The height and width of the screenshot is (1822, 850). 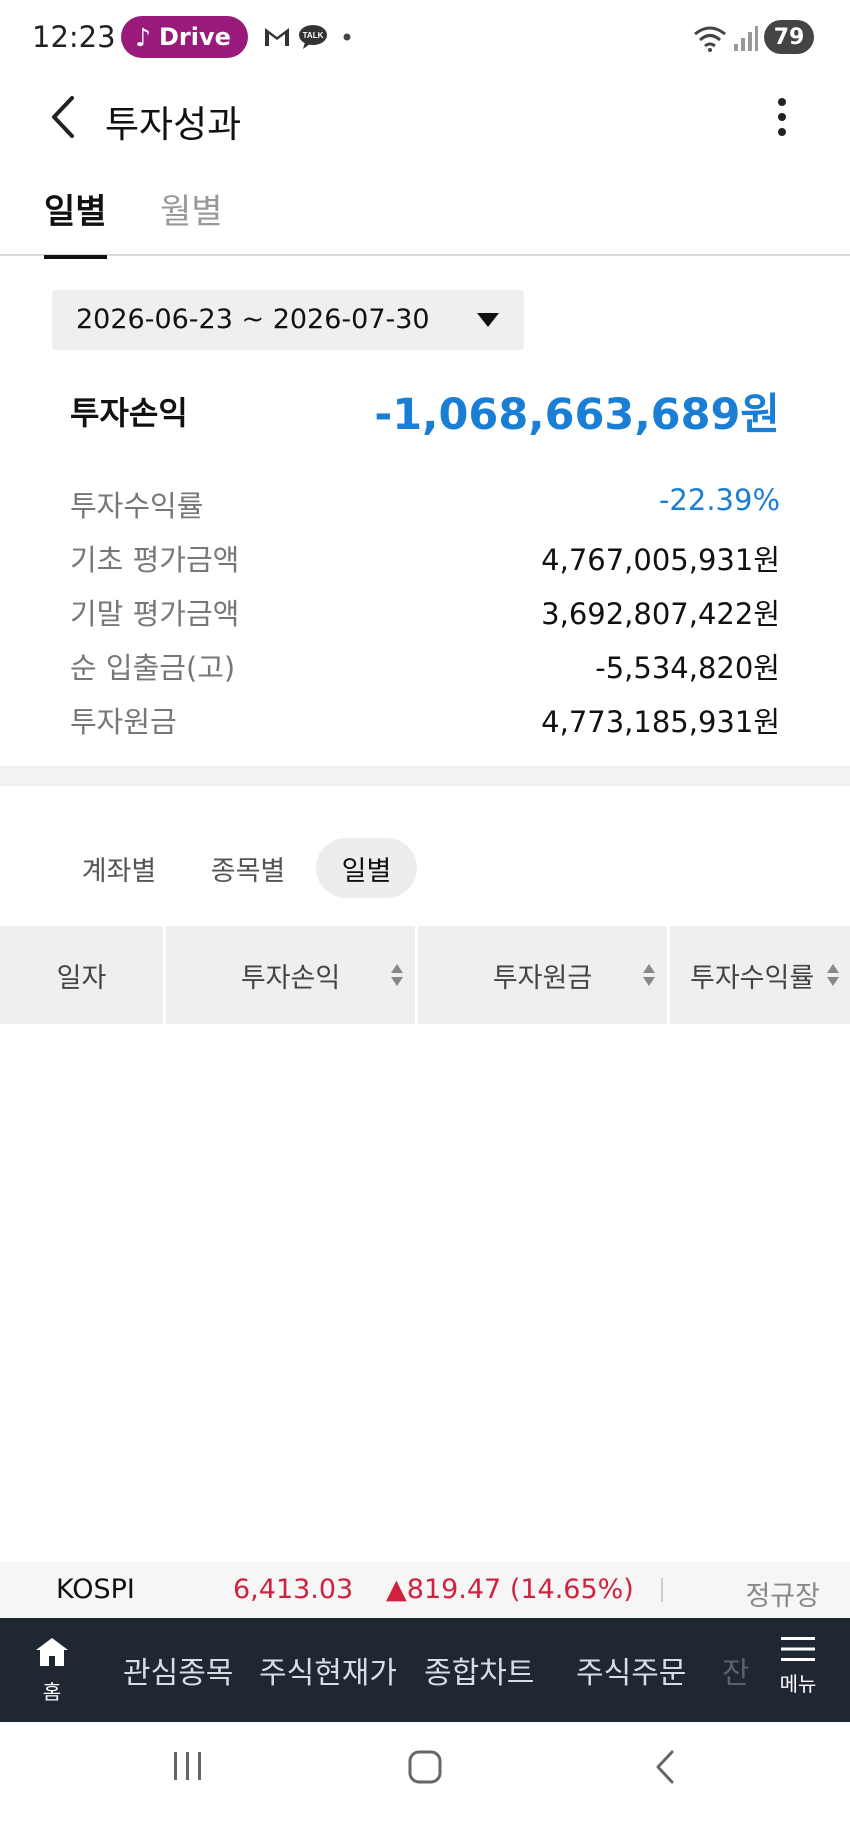 What do you see at coordinates (488, 320) in the screenshot?
I see `caret-down-icon` at bounding box center [488, 320].